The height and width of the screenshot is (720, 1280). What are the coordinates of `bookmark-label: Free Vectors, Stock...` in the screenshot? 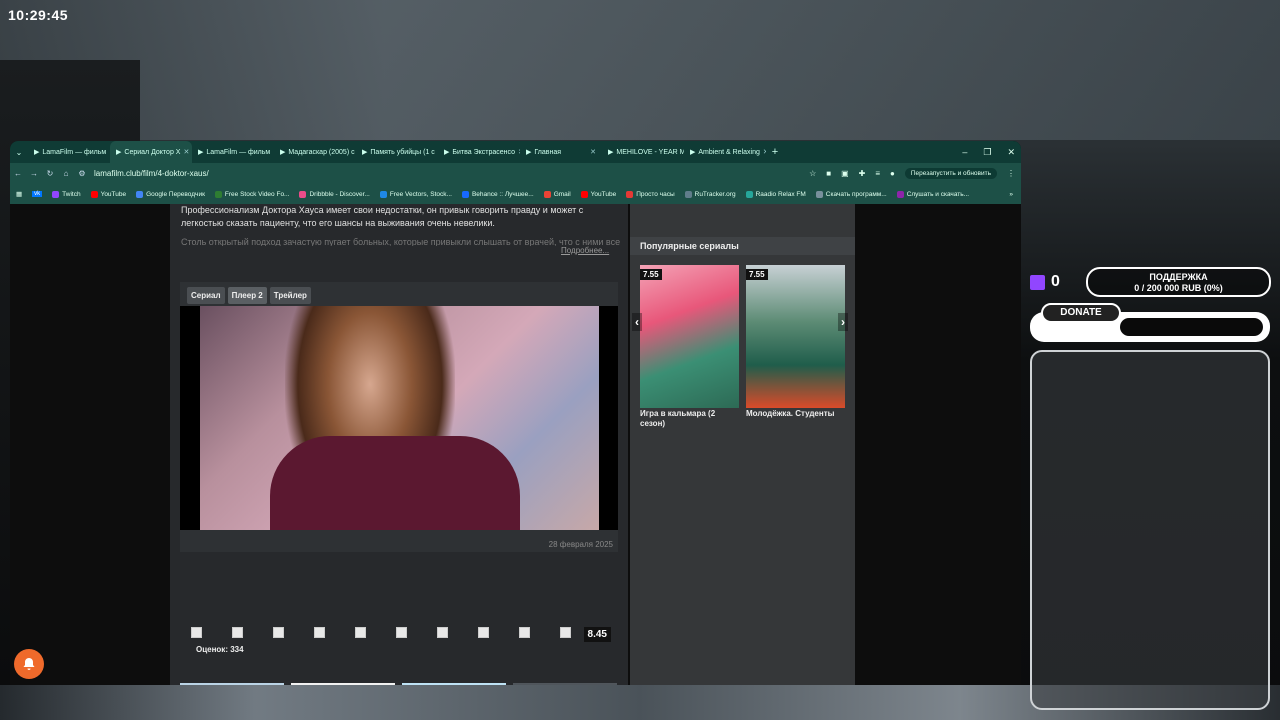 It's located at (420, 194).